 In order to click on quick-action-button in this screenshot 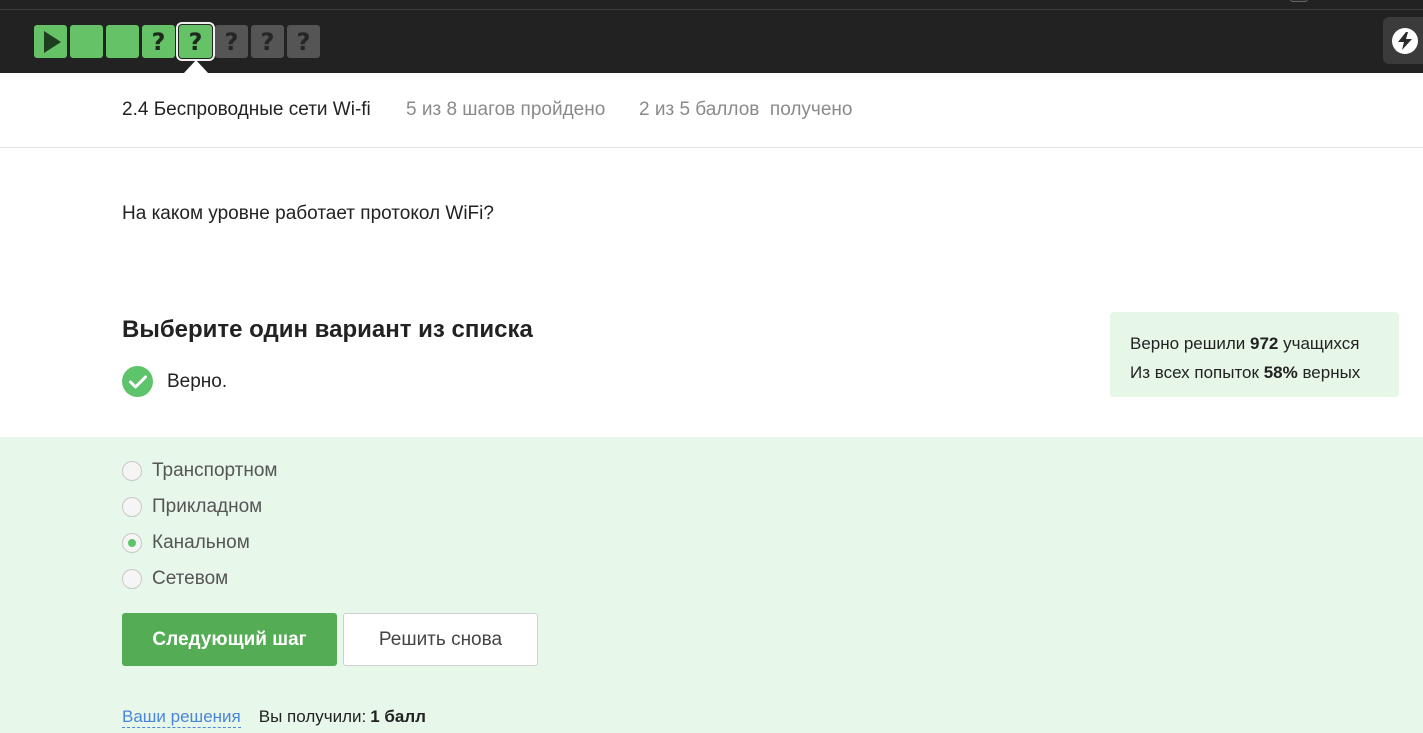, I will do `click(1403, 40)`.